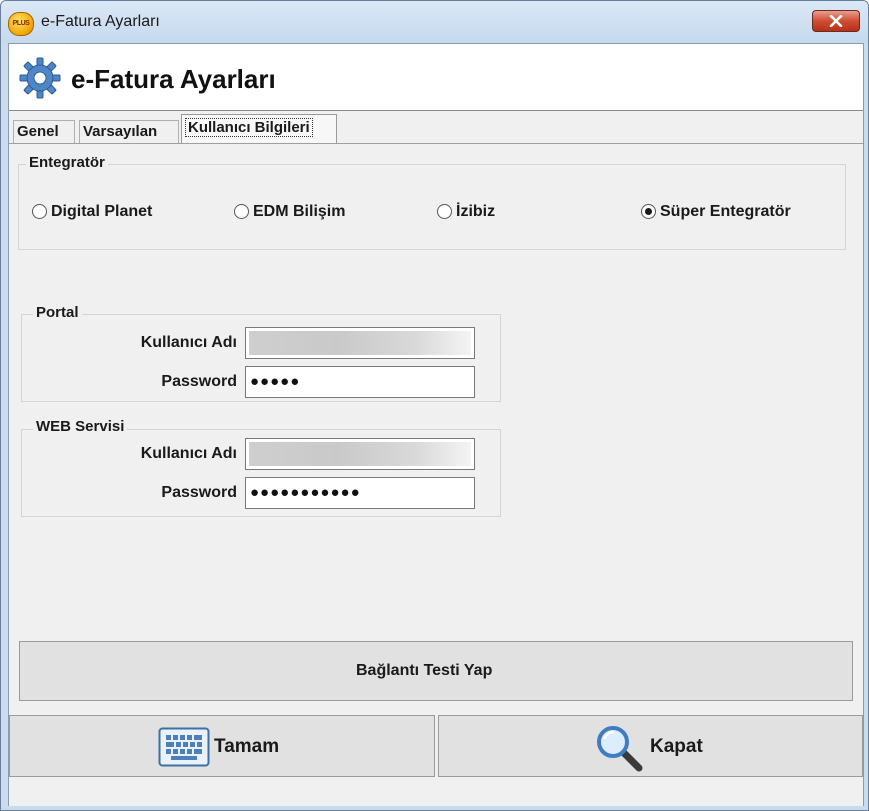 The width and height of the screenshot is (869, 811). Describe the element at coordinates (299, 211) in the screenshot. I see `radio-label: EDM Bilişim` at that location.